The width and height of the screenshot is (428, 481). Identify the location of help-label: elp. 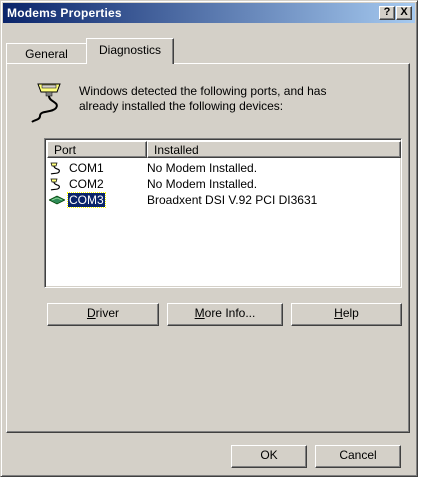
(350, 313).